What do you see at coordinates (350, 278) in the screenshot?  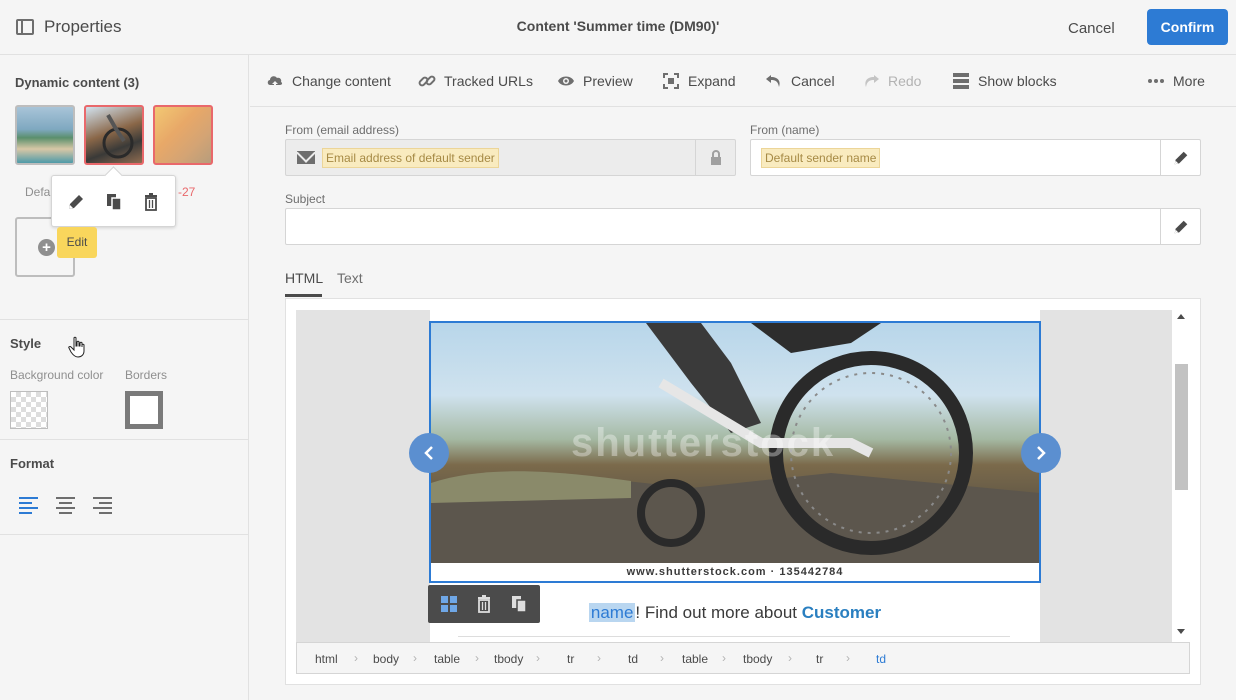 I see `tab-text: Text` at bounding box center [350, 278].